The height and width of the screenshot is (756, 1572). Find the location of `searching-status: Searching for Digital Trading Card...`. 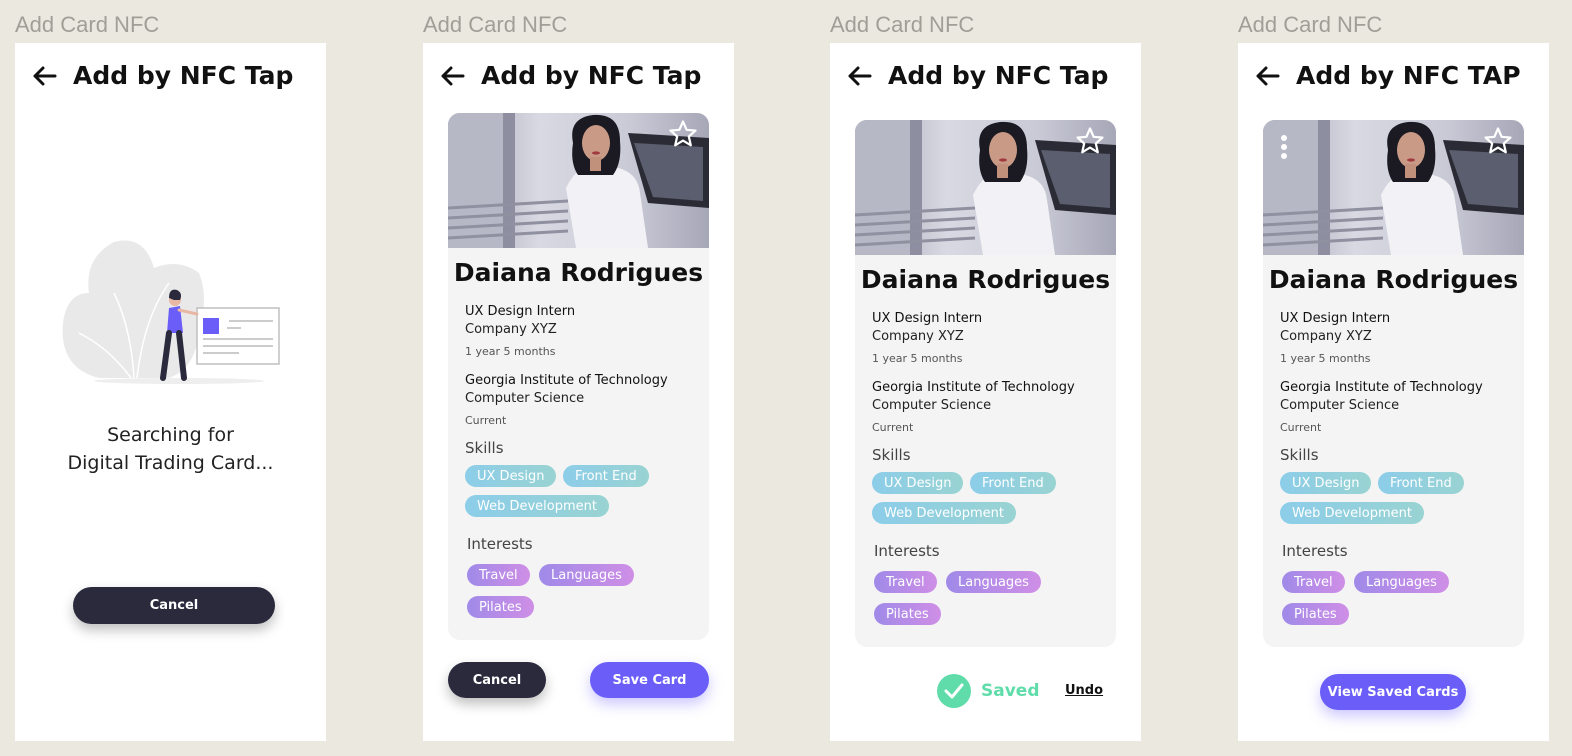

searching-status: Searching for Digital Trading Card... is located at coordinates (170, 449).